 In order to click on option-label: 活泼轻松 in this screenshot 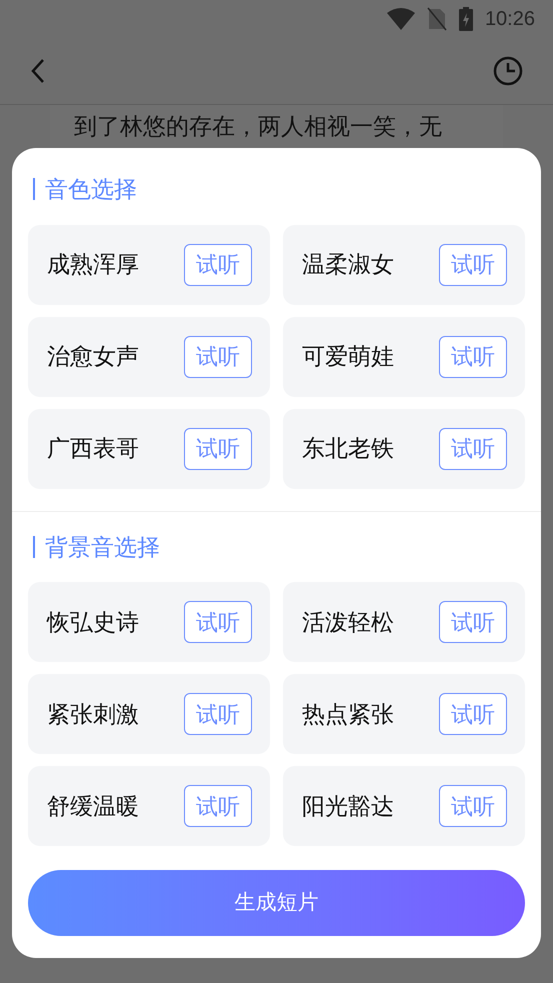, I will do `click(348, 622)`.